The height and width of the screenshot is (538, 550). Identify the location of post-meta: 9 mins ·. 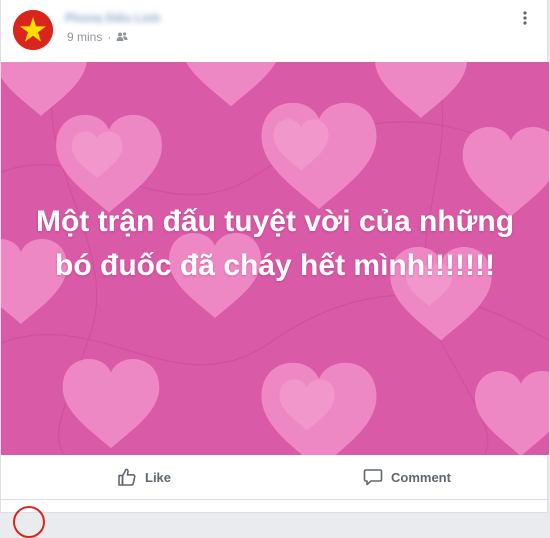
(97, 37).